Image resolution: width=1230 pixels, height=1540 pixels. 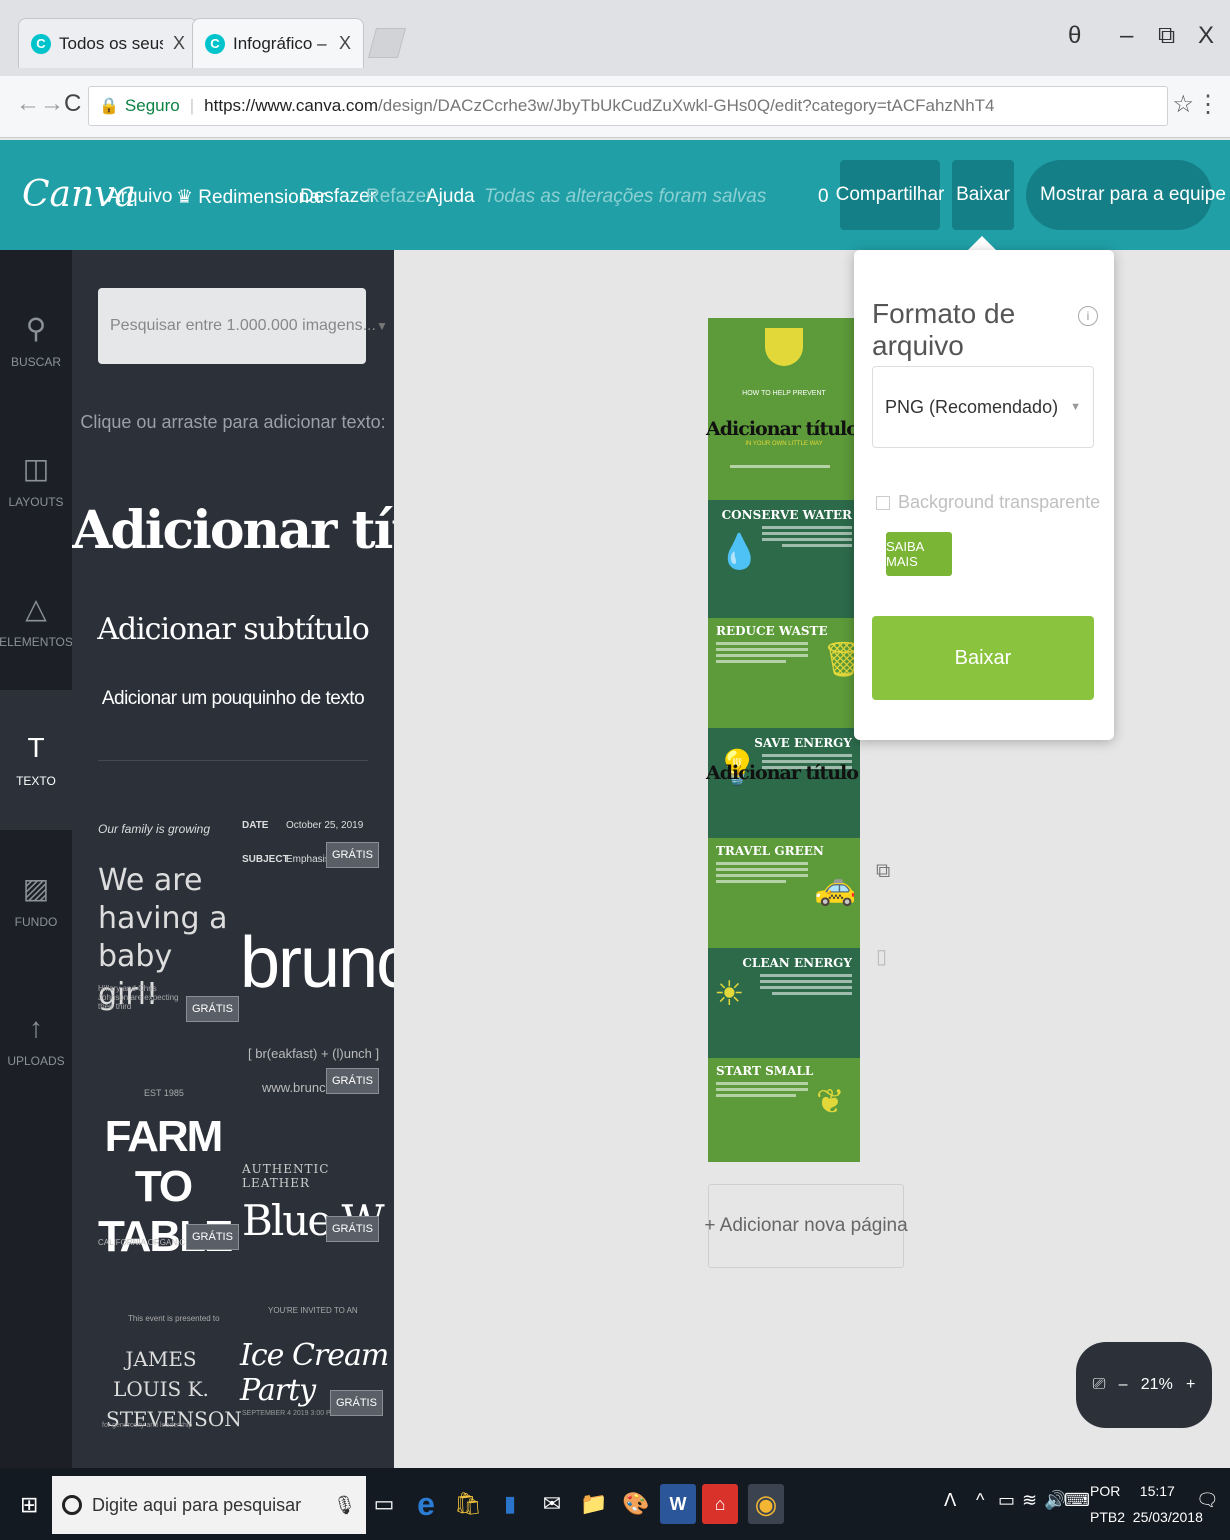 I want to click on word-icon: W, so click(x=678, y=1504).